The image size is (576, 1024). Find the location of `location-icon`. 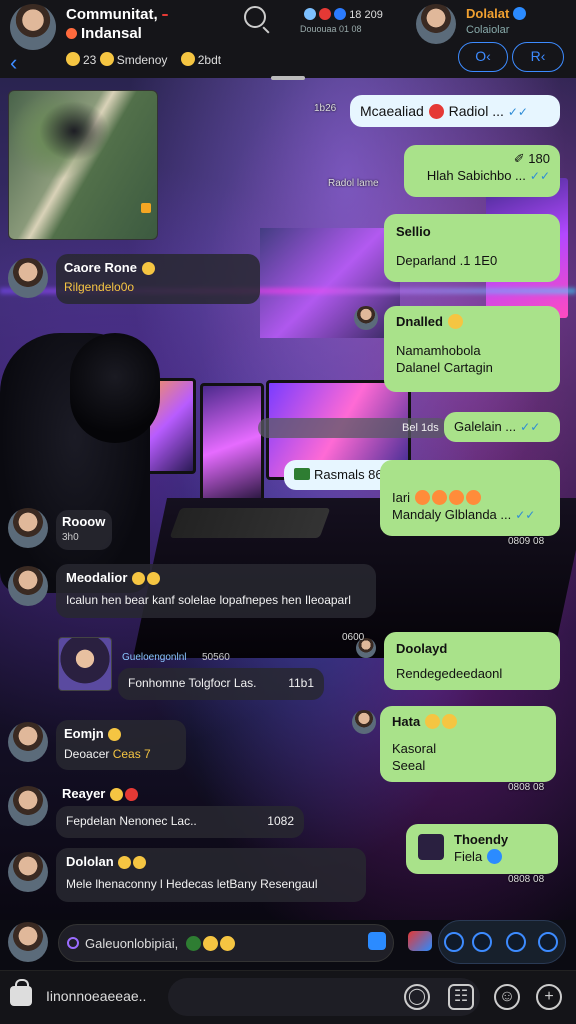

location-icon is located at coordinates (482, 942).